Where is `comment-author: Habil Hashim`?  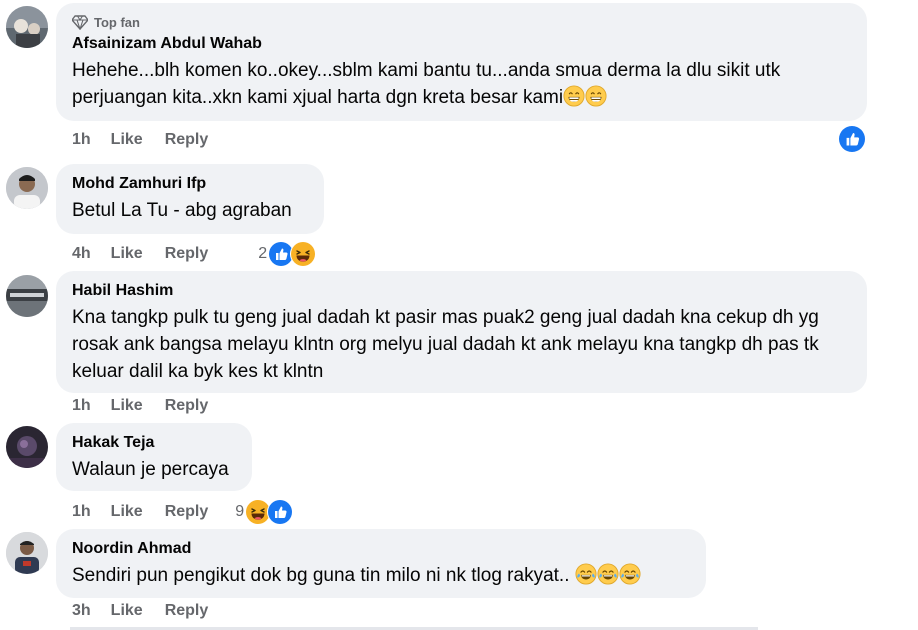
comment-author: Habil Hashim is located at coordinates (461, 291).